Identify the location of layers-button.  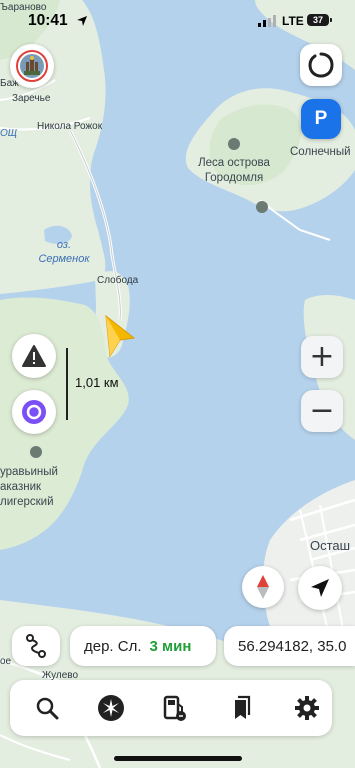
(321, 65).